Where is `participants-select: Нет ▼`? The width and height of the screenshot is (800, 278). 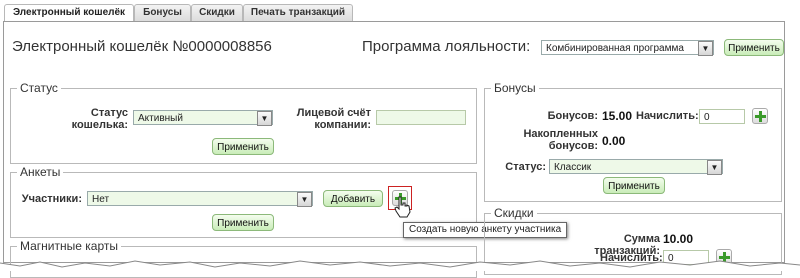
participants-select: Нет ▼ is located at coordinates (200, 199).